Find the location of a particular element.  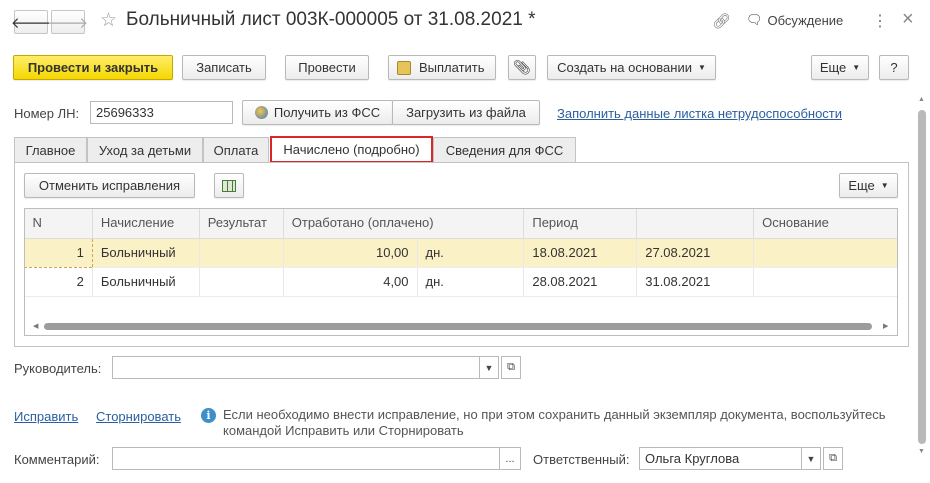

comment-input is located at coordinates (306, 458).